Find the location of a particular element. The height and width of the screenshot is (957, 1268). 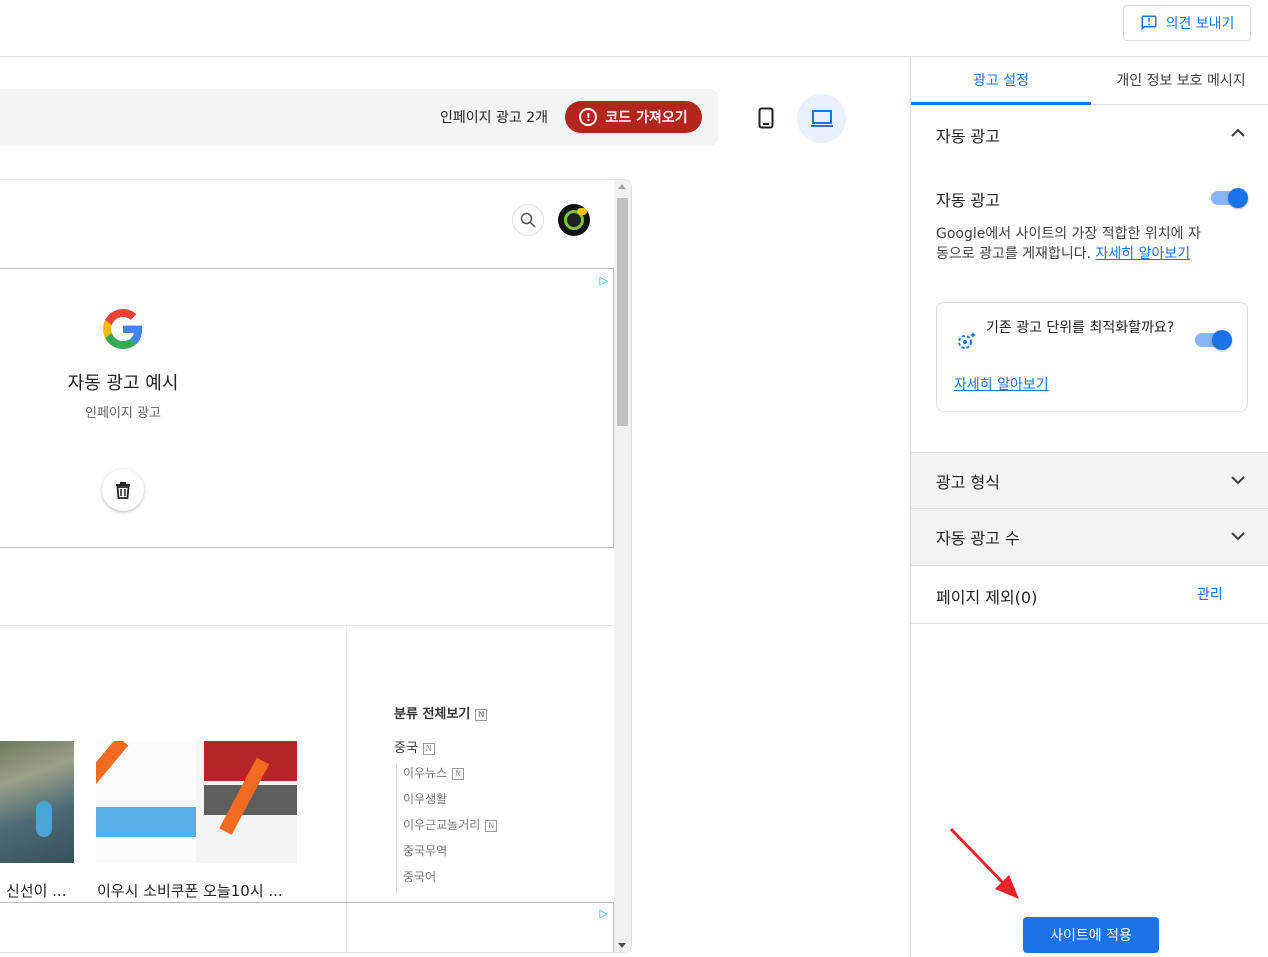

category-all-link: 분류 전체보기 N is located at coordinates (441, 712).